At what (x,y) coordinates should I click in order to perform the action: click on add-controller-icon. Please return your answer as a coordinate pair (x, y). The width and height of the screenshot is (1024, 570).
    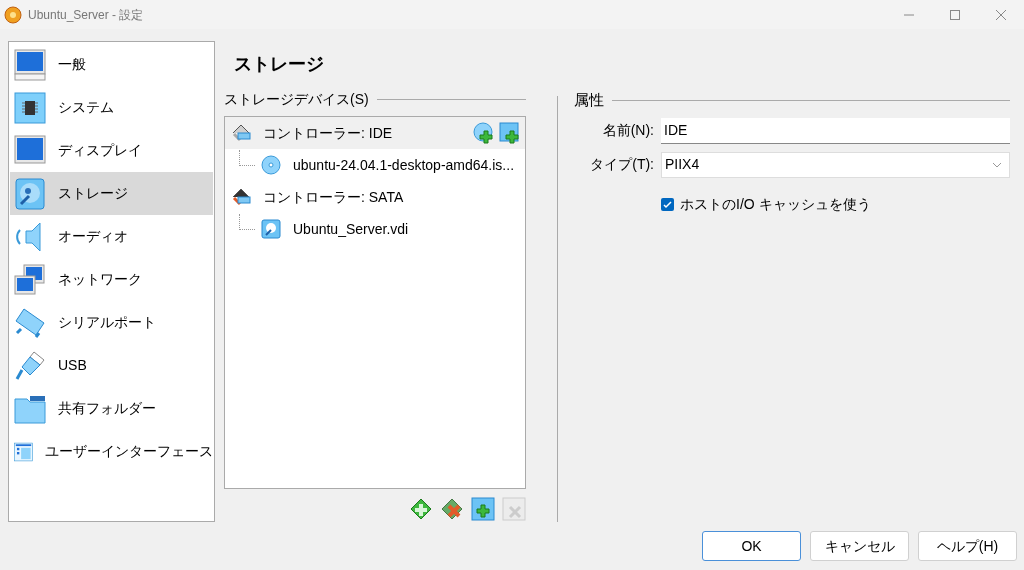
    Looking at the image, I should click on (421, 509).